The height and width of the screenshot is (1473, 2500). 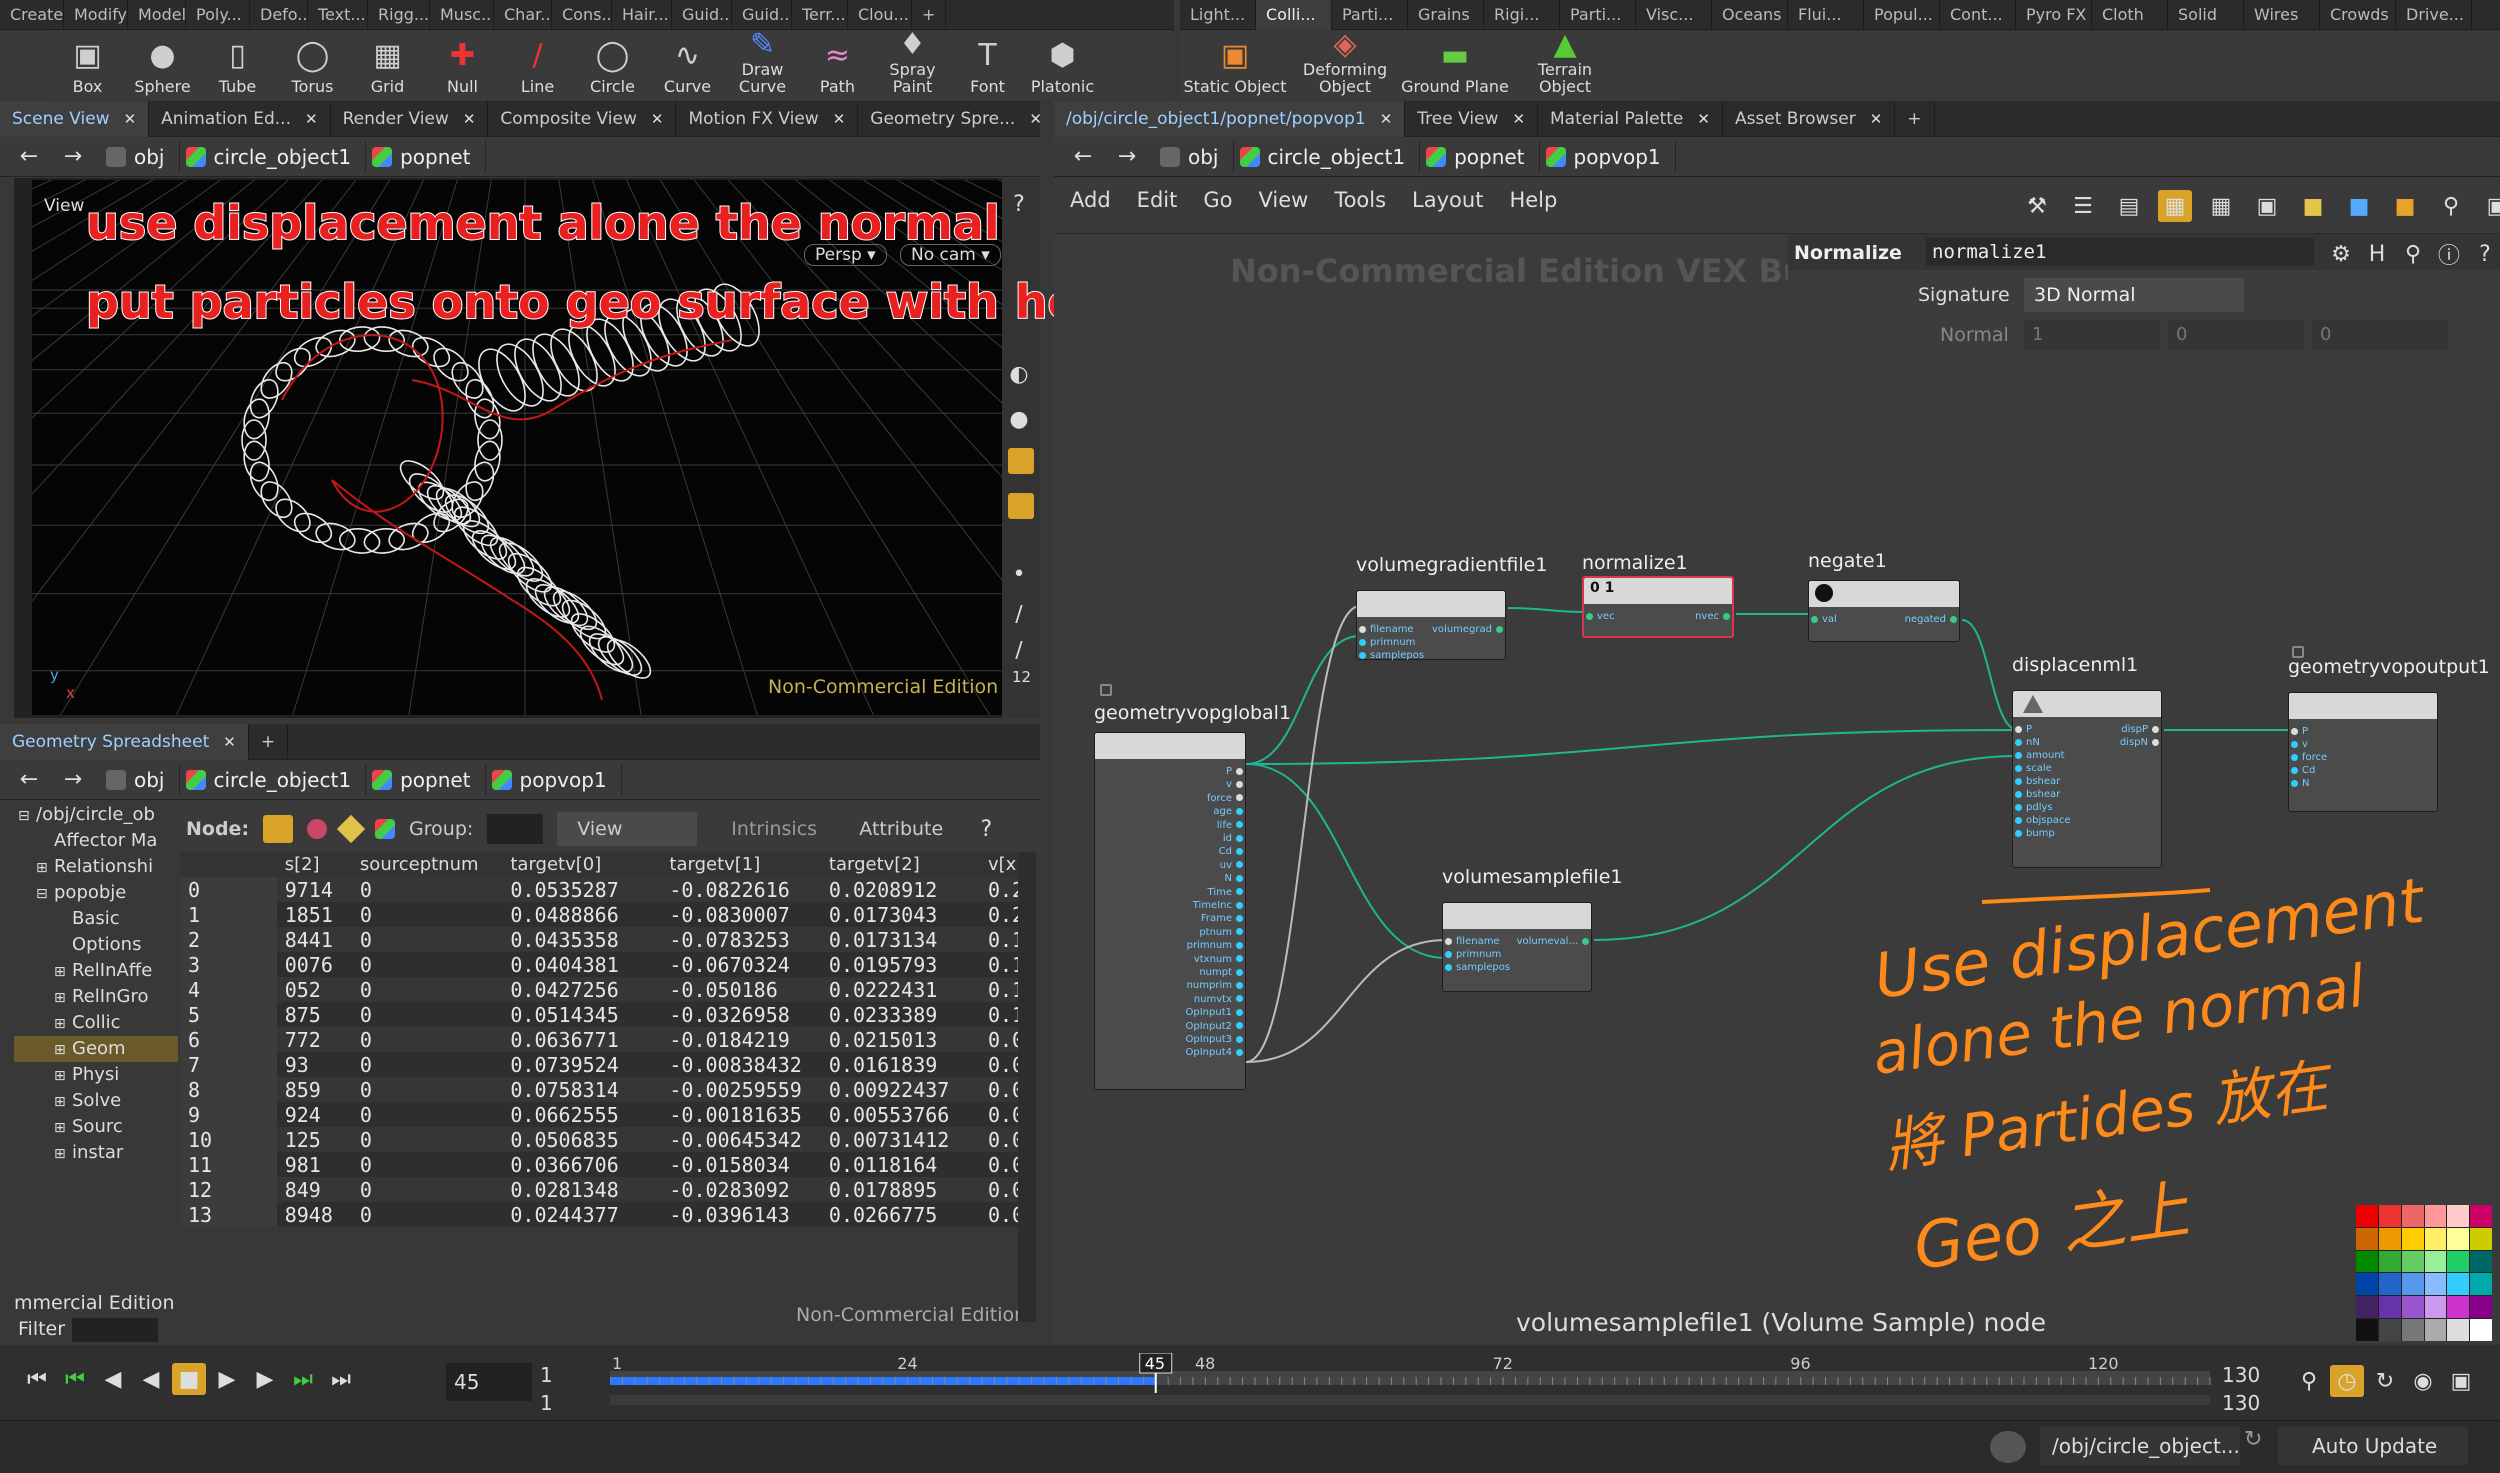 What do you see at coordinates (912, 64) in the screenshot?
I see `tool-spray-paint: ♦ Spray Paint` at bounding box center [912, 64].